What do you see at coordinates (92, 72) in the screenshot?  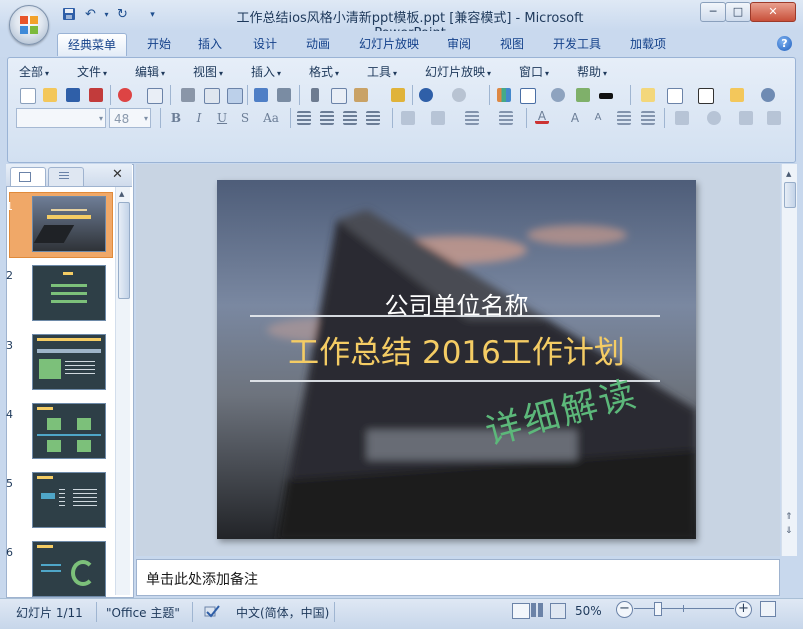 I see `menu-file: 文件 ▾` at bounding box center [92, 72].